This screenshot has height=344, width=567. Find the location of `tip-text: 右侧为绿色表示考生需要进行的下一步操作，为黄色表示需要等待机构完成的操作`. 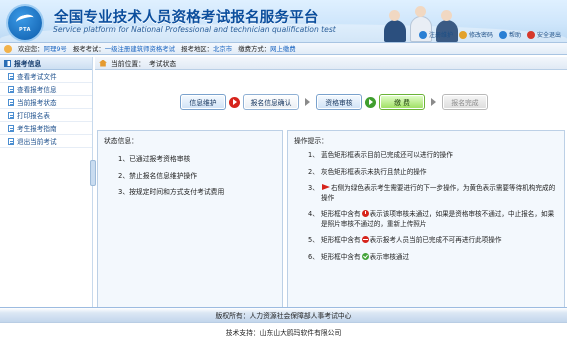

tip-text: 右侧为绿色表示考生需要进行的下一步操作，为黄色表示需要等待机构完成的操作 is located at coordinates (438, 193).